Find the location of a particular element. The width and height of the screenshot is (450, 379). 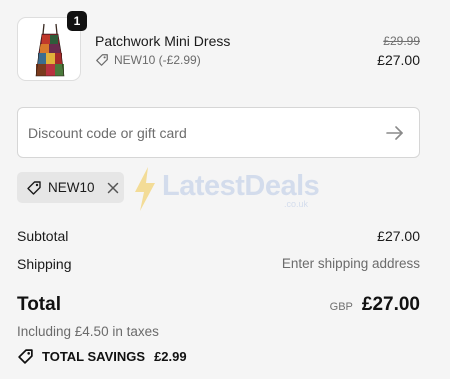

subtotal-label: Subtotal is located at coordinates (43, 236).